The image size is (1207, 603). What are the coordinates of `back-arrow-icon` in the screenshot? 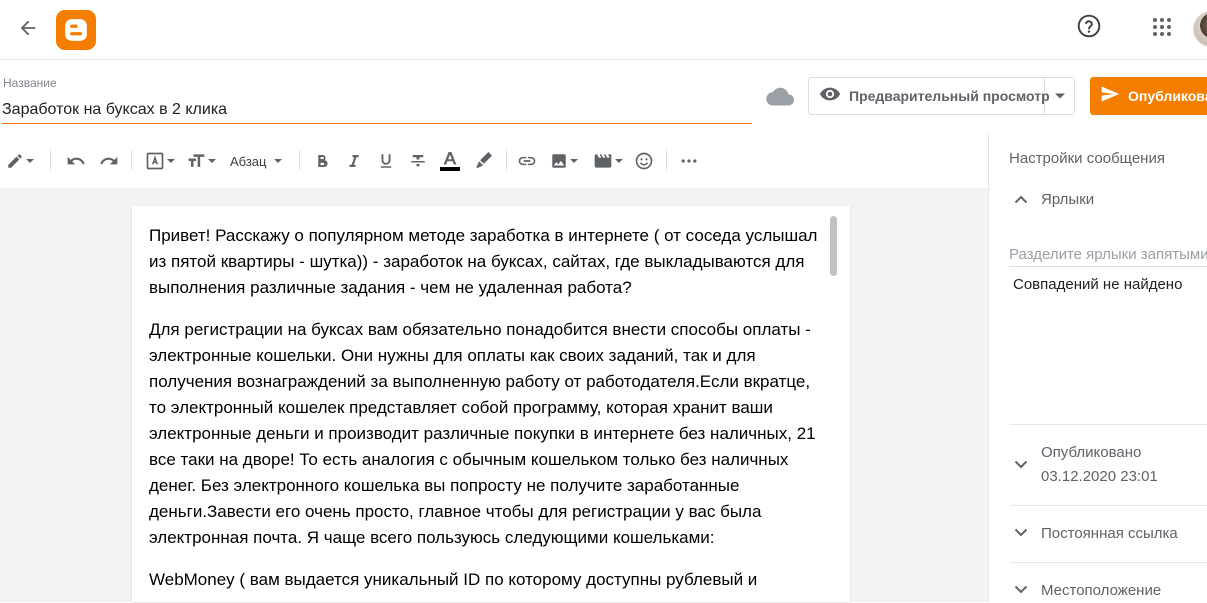 It's located at (28, 28).